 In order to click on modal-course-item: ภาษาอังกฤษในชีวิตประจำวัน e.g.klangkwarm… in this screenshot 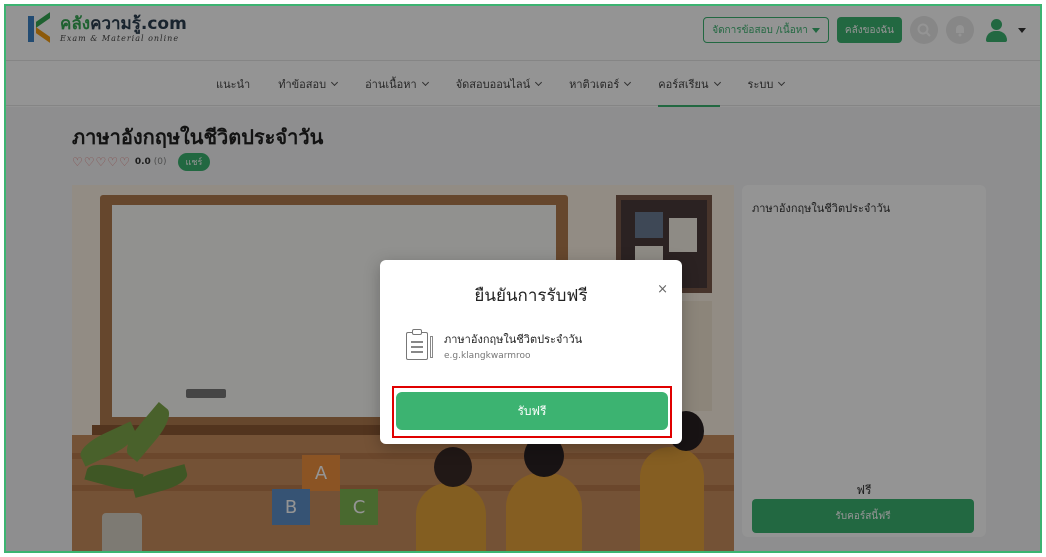, I will do `click(493, 345)`.